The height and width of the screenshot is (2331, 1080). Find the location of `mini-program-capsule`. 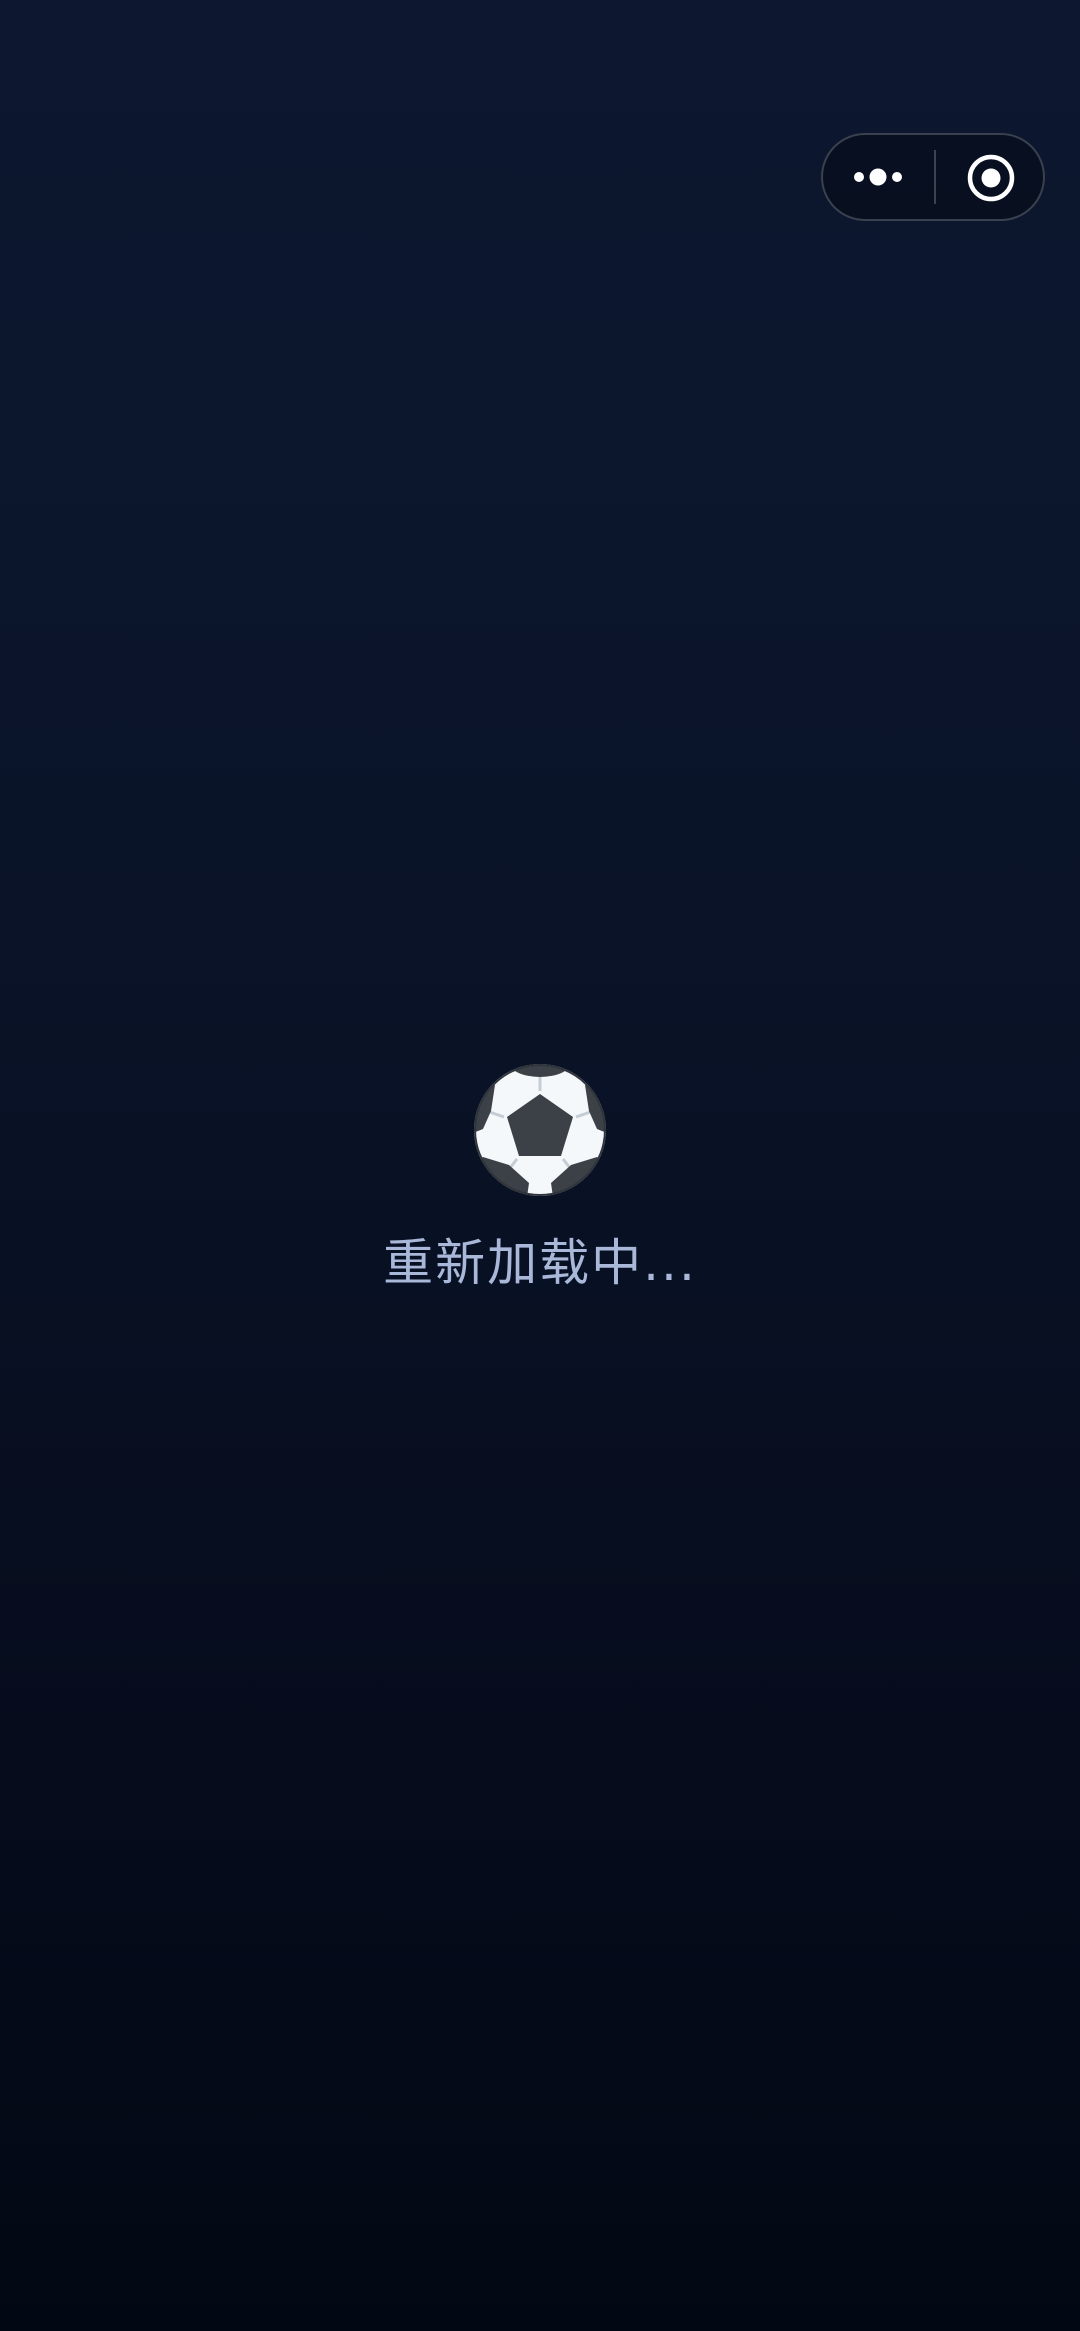

mini-program-capsule is located at coordinates (933, 177).